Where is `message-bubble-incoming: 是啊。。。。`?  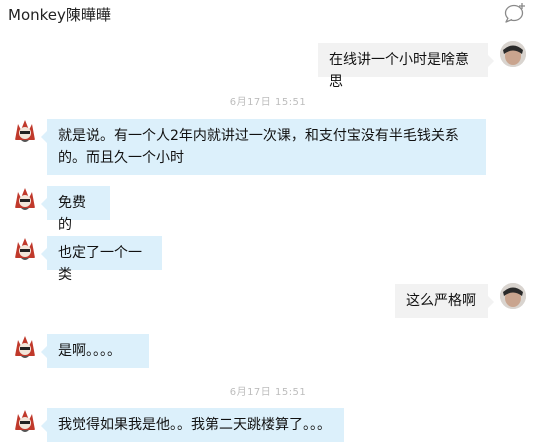 message-bubble-incoming: 是啊。。。。 is located at coordinates (95, 351).